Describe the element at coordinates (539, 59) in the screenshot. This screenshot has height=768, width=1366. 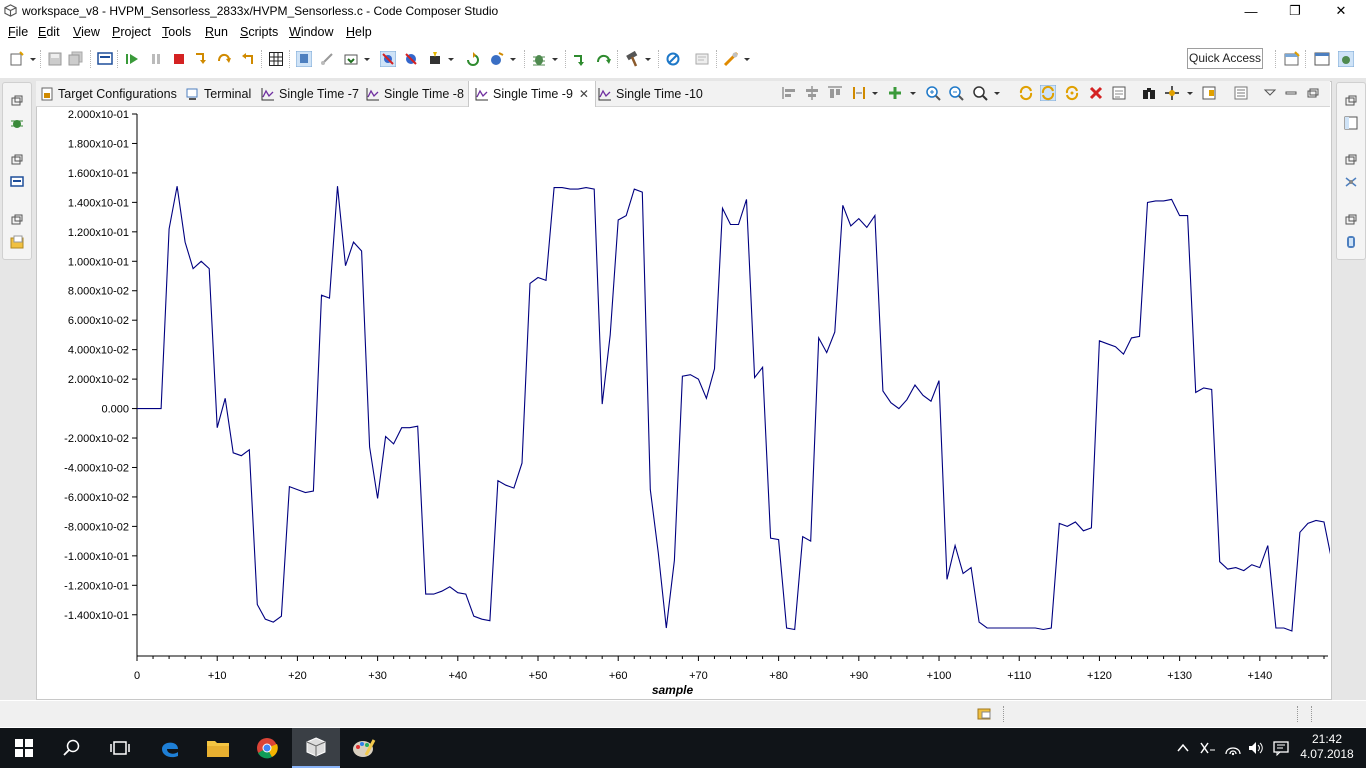
I see `debug-bug-icon` at that location.